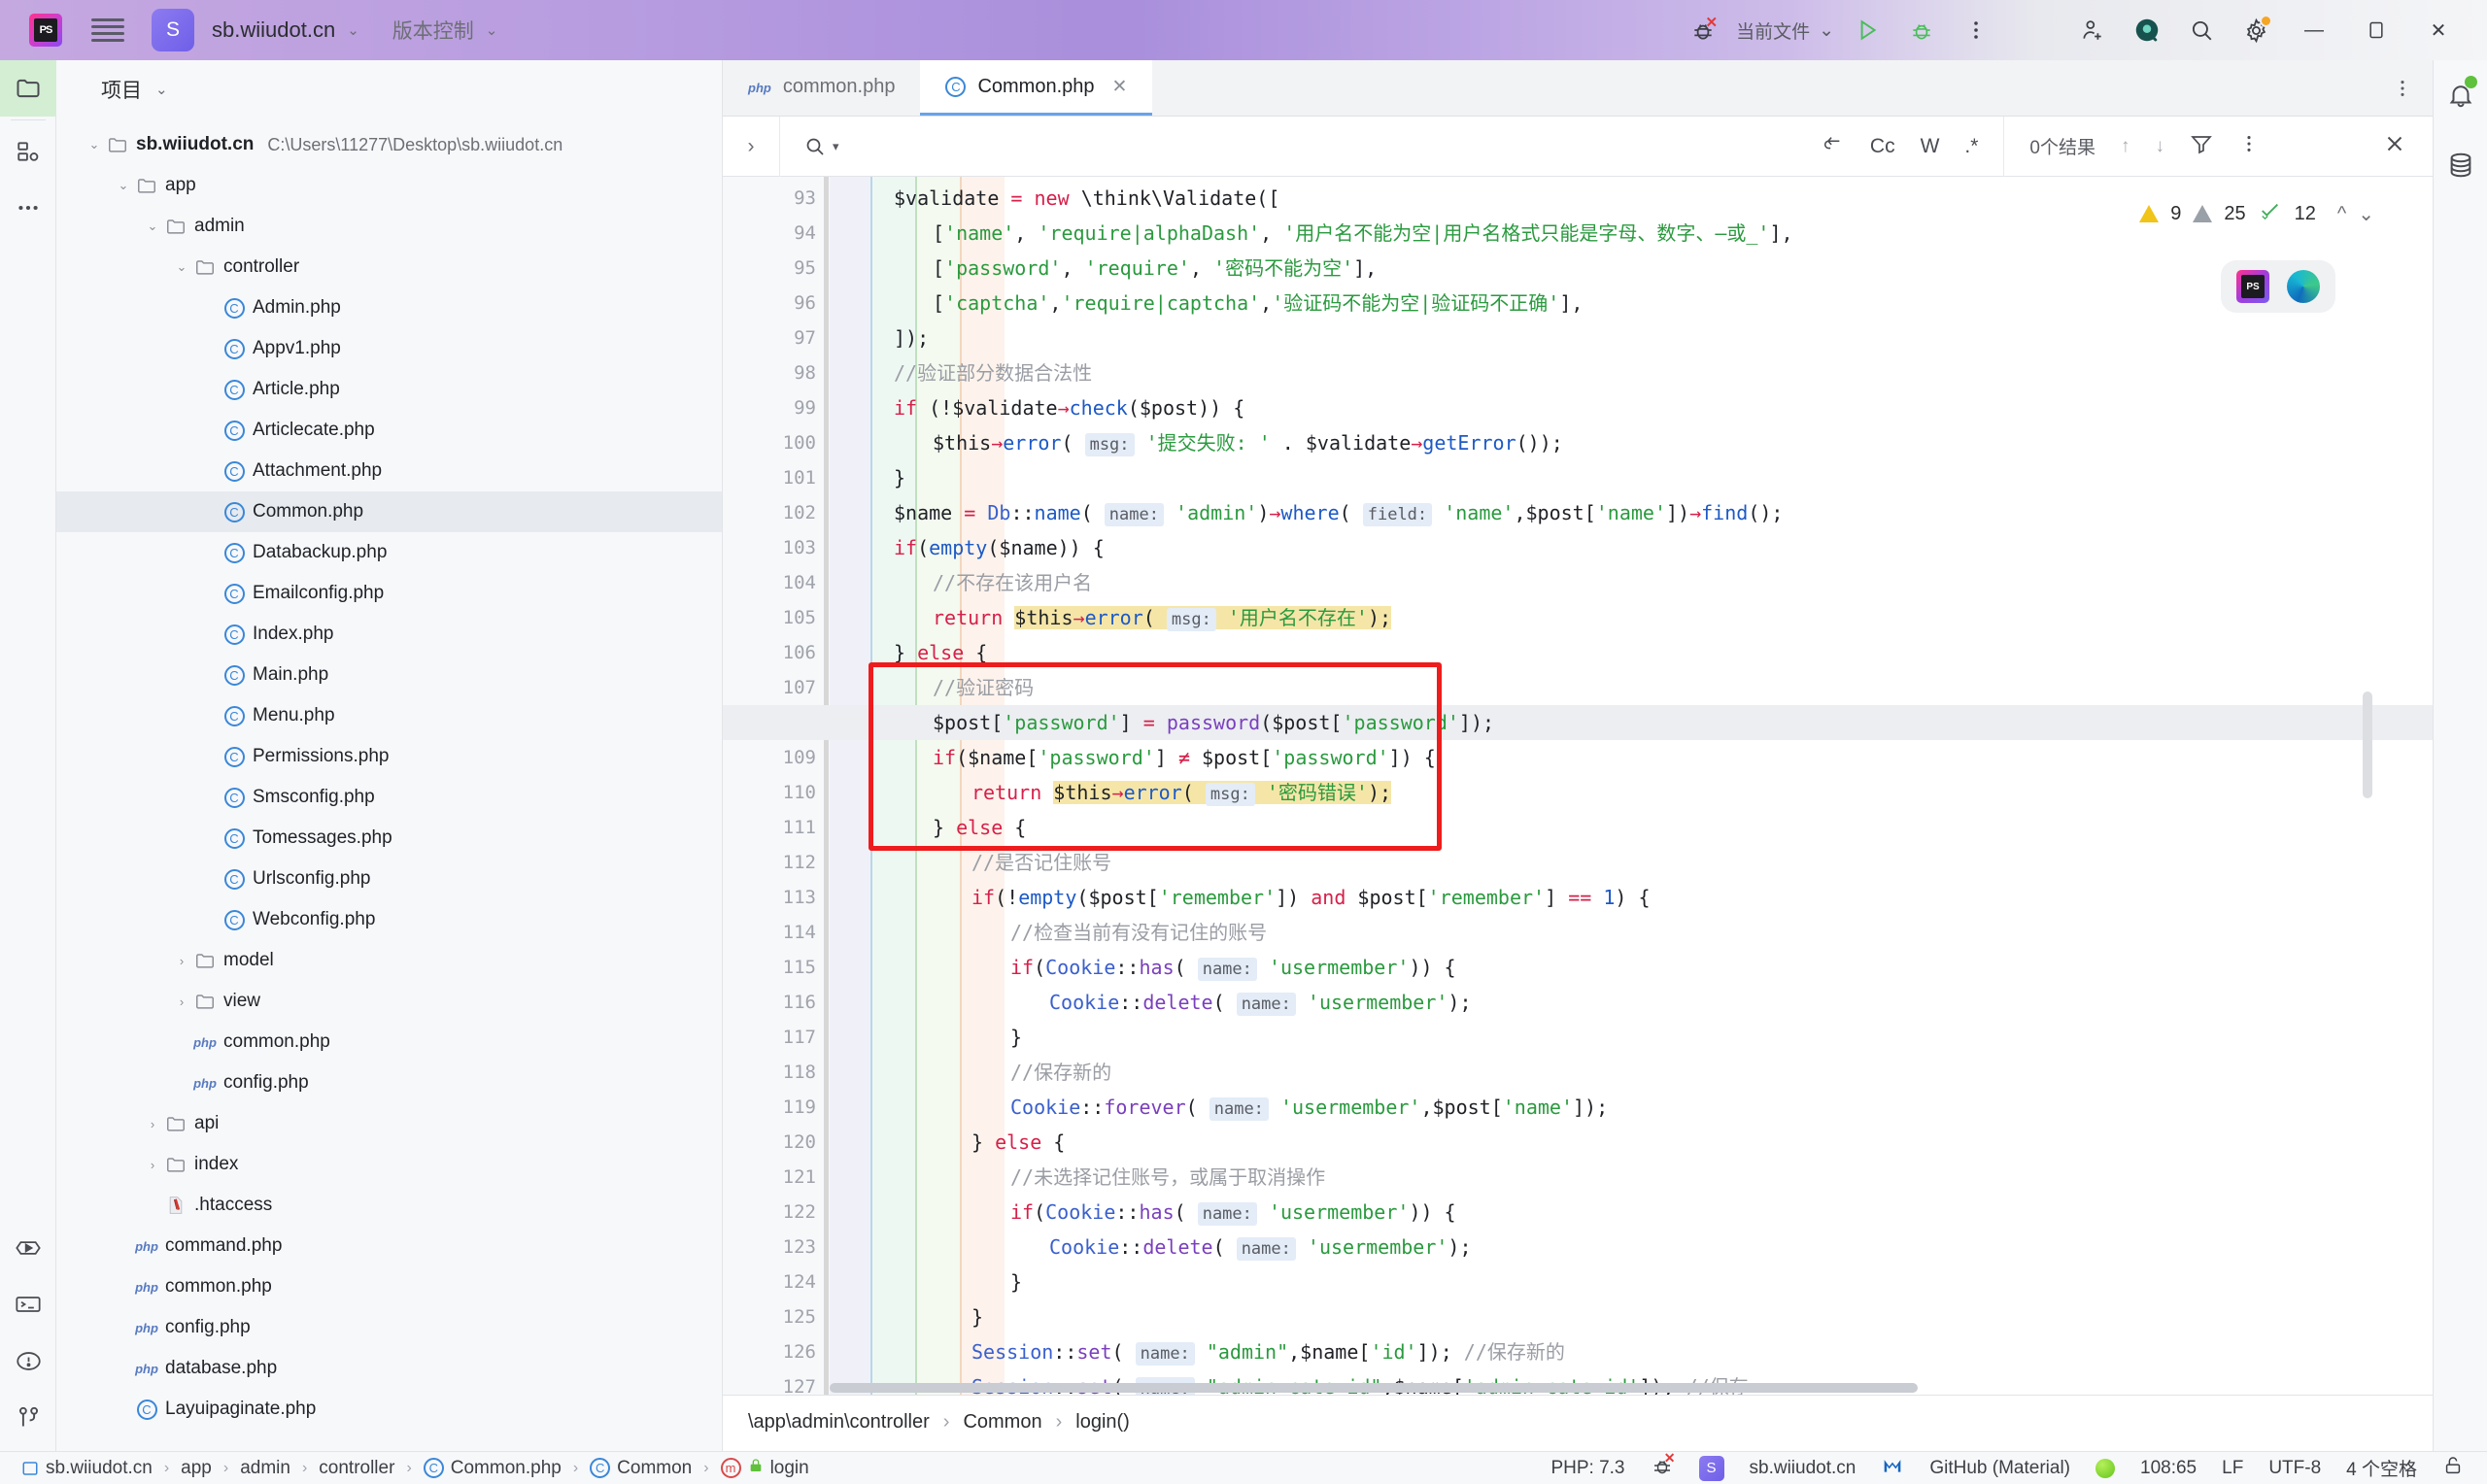 This screenshot has width=2487, height=1484. Describe the element at coordinates (1976, 30) in the screenshot. I see `more-vertical-icon` at that location.